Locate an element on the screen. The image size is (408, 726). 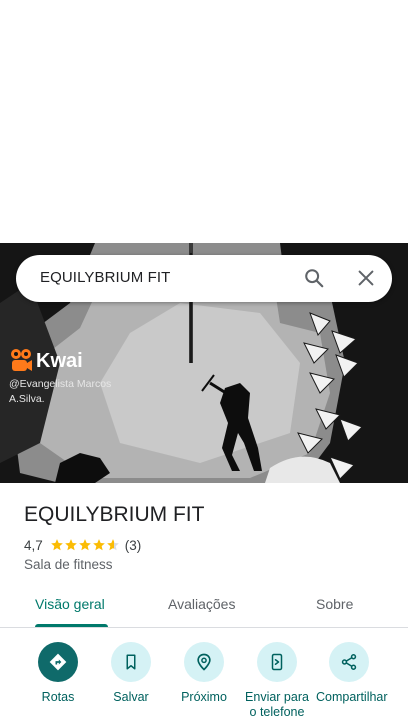
rating-row: 4,7 (3) is located at coordinates (82, 545).